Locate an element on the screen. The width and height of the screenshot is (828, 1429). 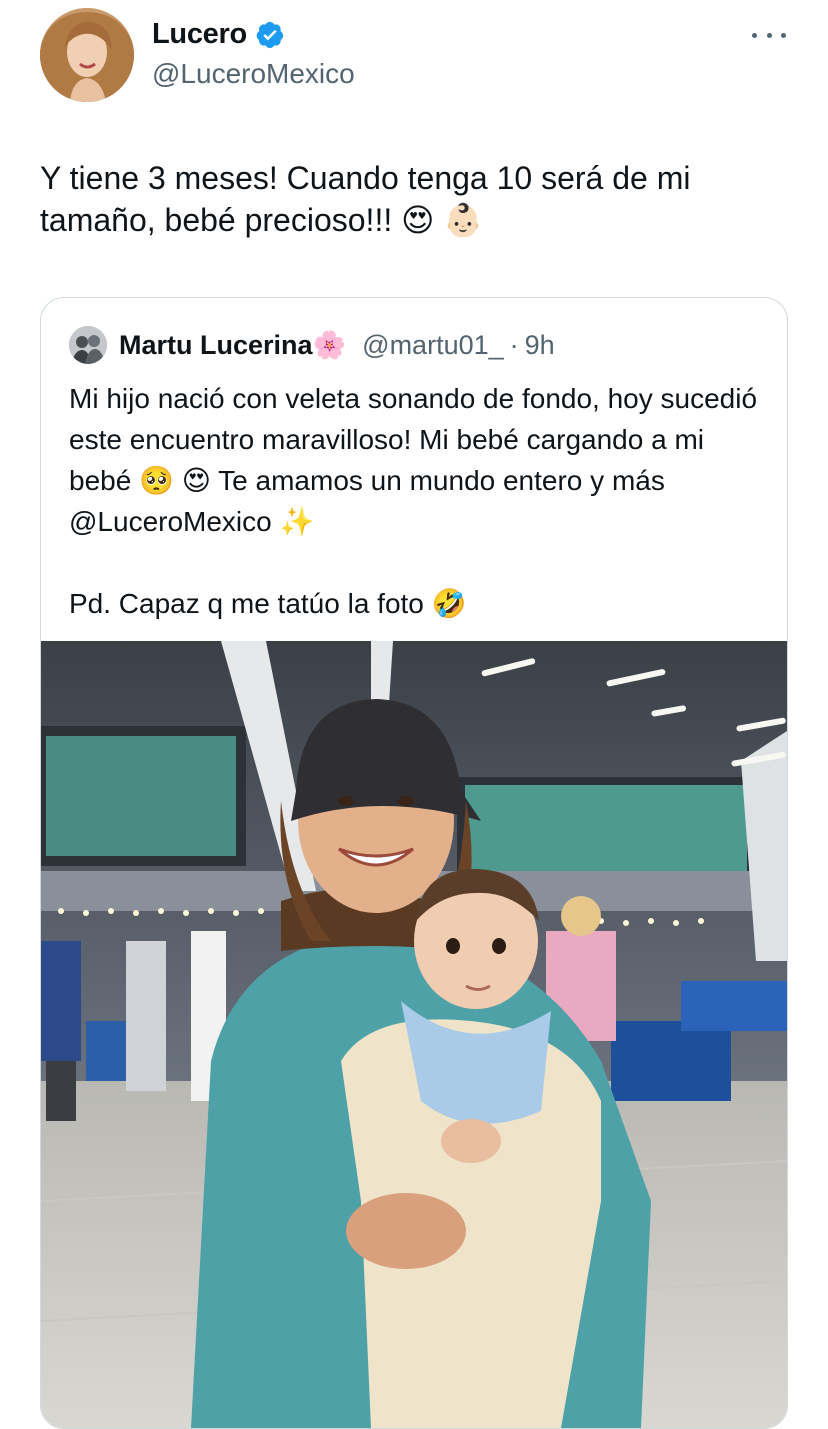
more-horizontal-icon is located at coordinates (754, 35).